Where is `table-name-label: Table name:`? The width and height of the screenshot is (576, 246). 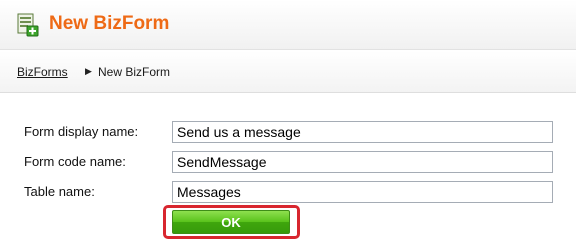
table-name-label: Table name: is located at coordinates (59, 191).